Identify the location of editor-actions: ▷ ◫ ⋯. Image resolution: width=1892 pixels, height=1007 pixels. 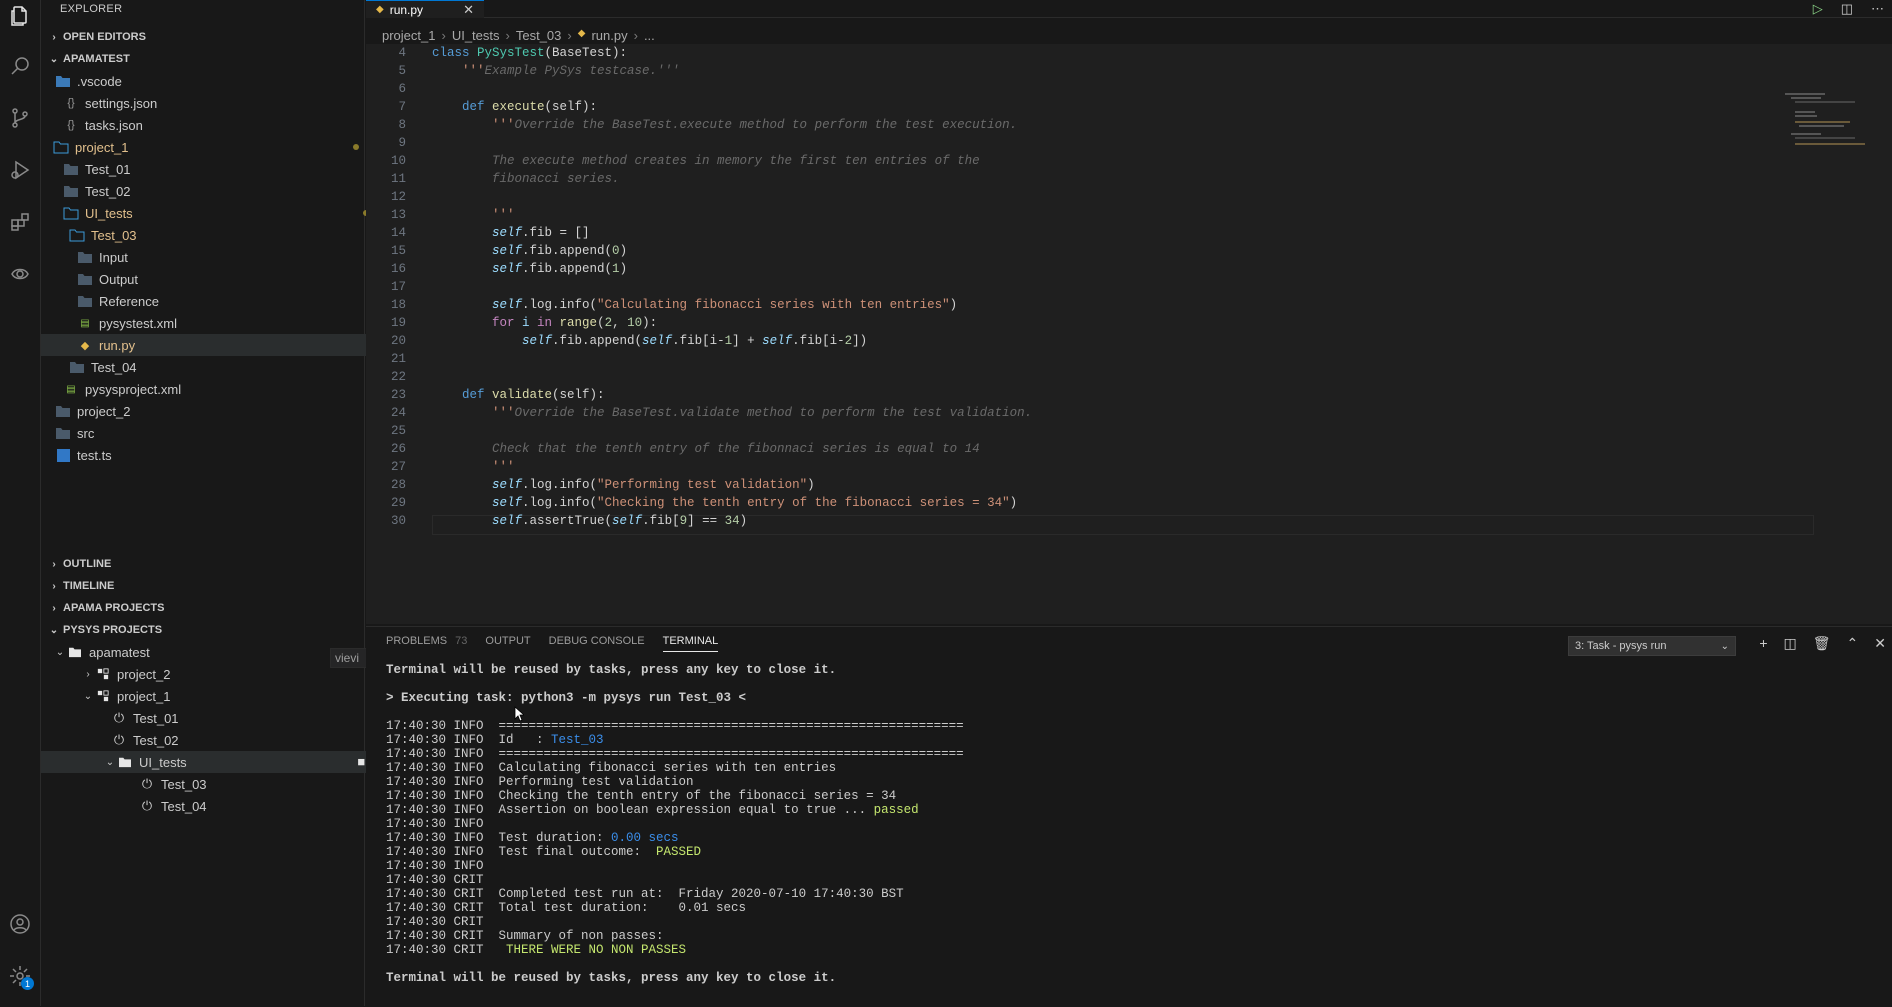
(1852, 8).